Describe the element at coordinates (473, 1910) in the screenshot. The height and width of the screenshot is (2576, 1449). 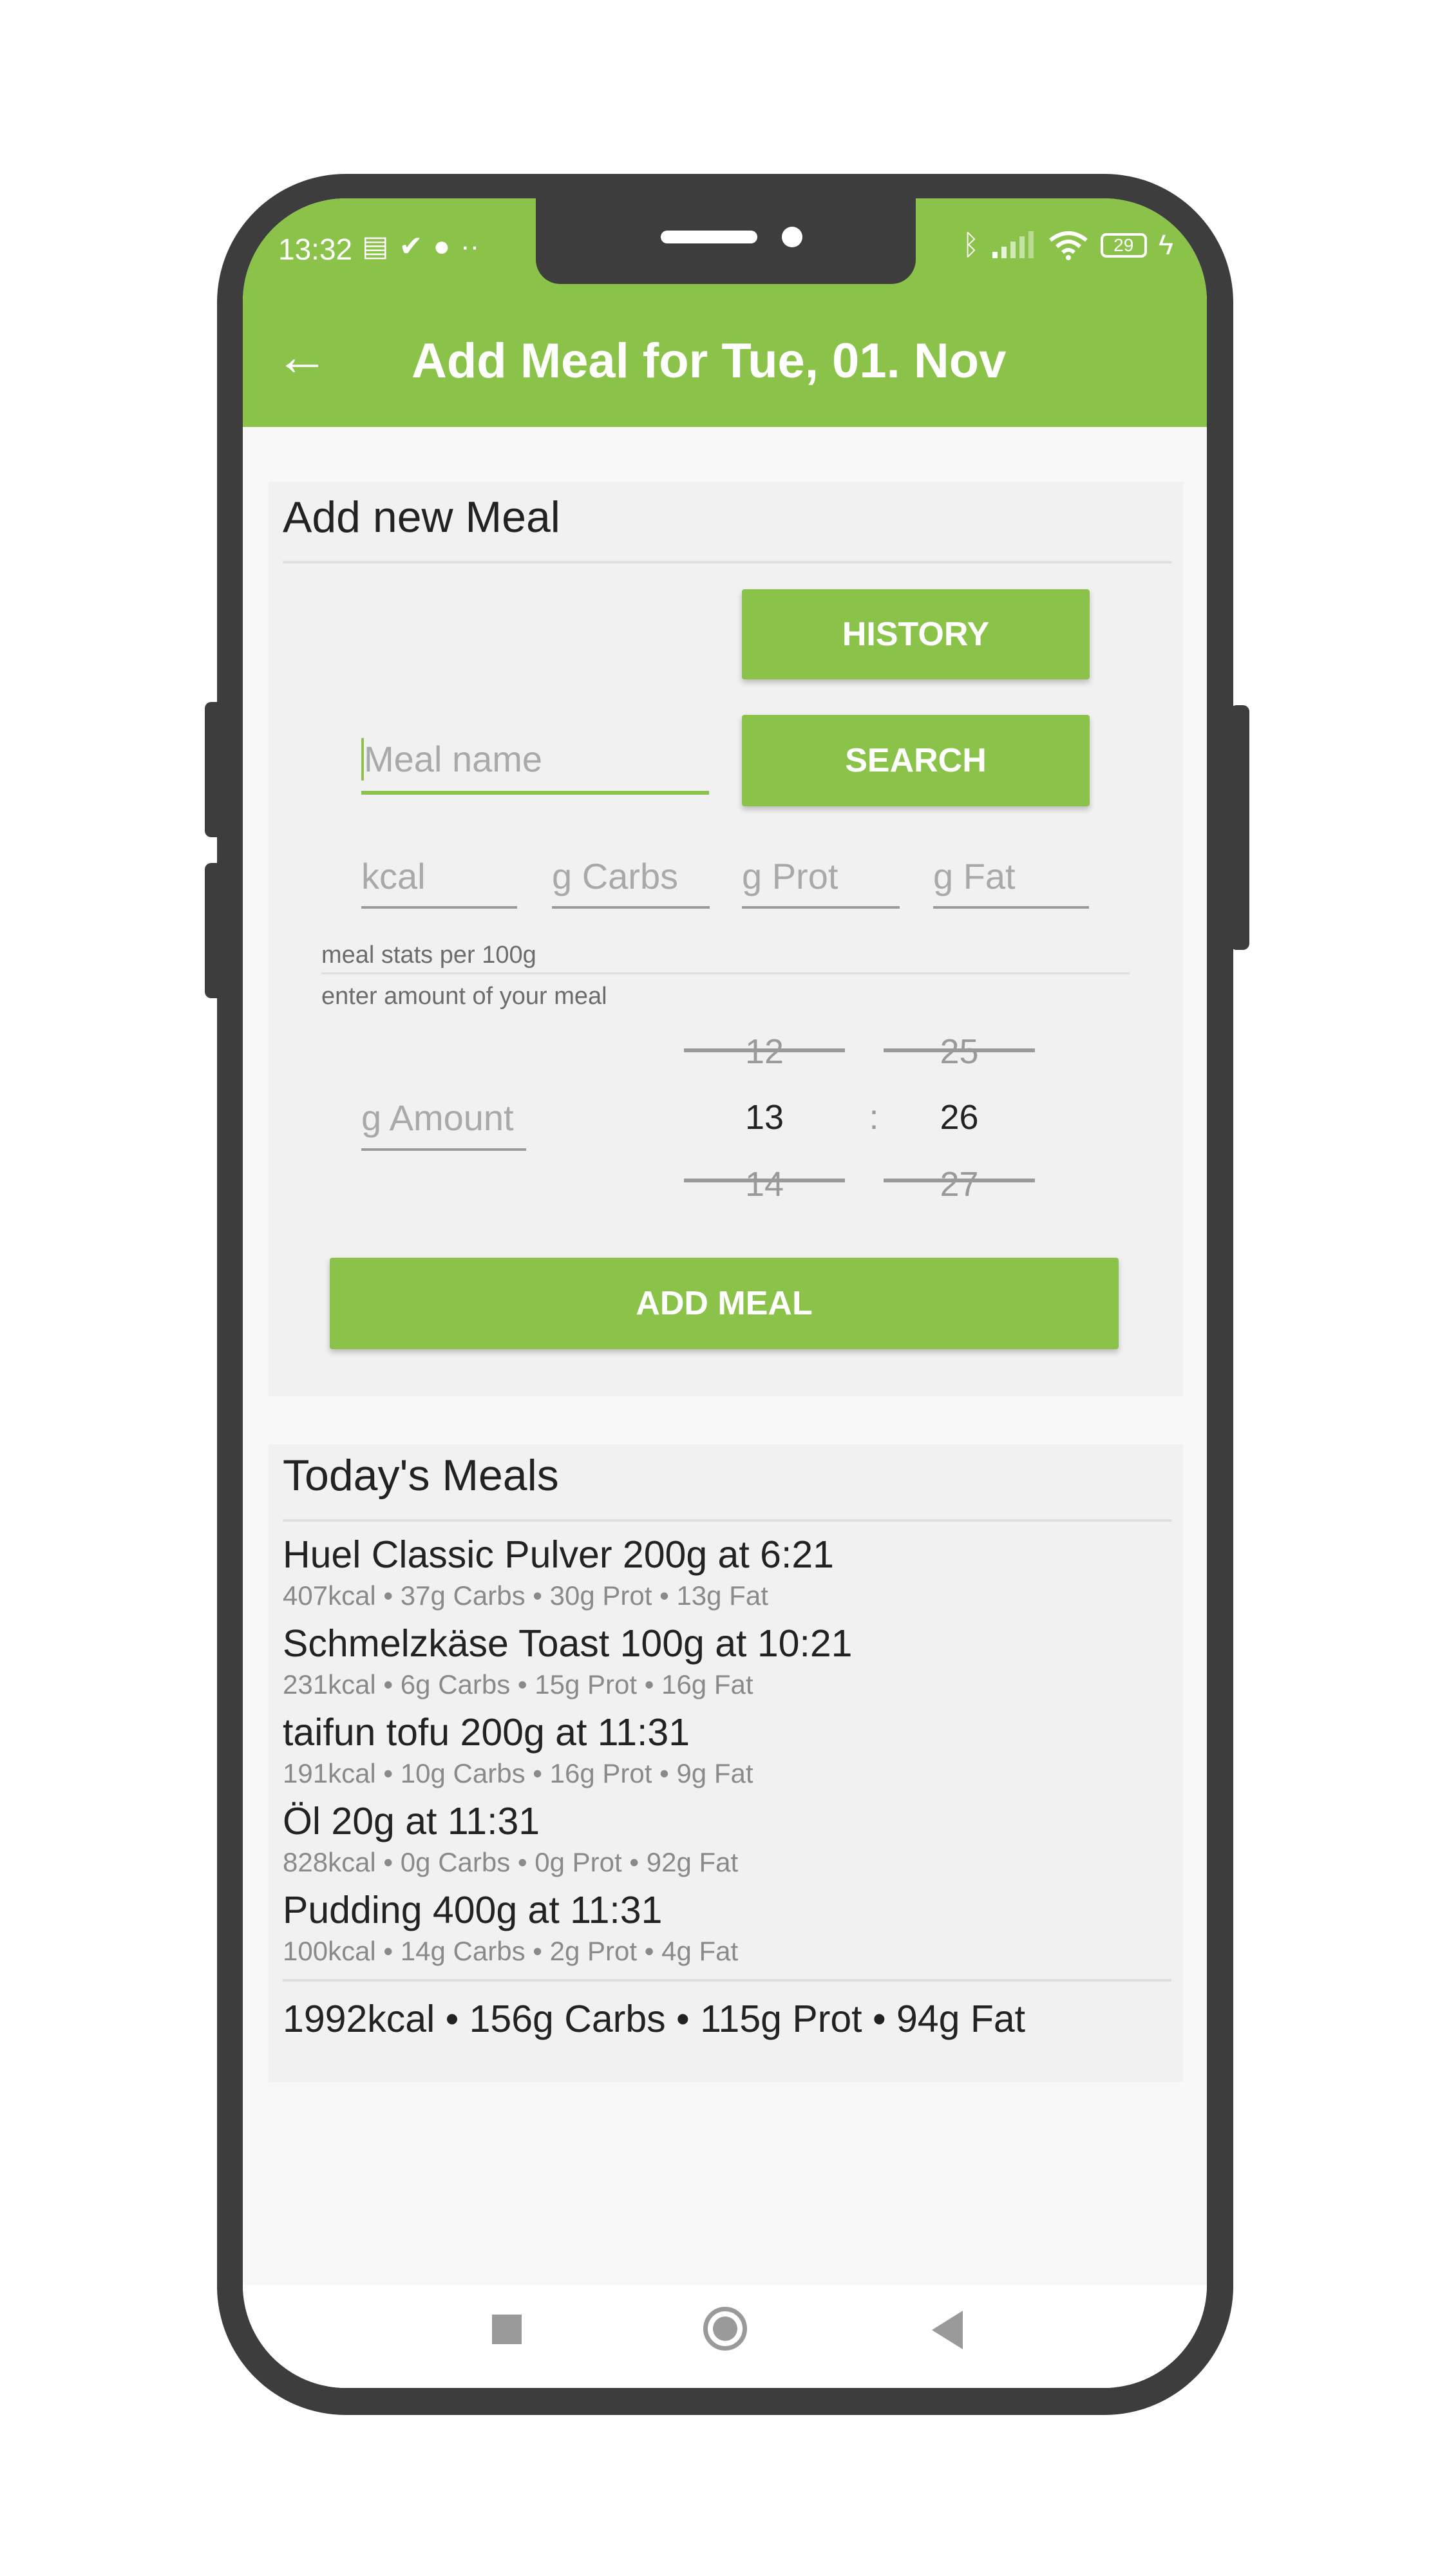
I see `meal-name-4: Pudding 400g at 11:31` at that location.